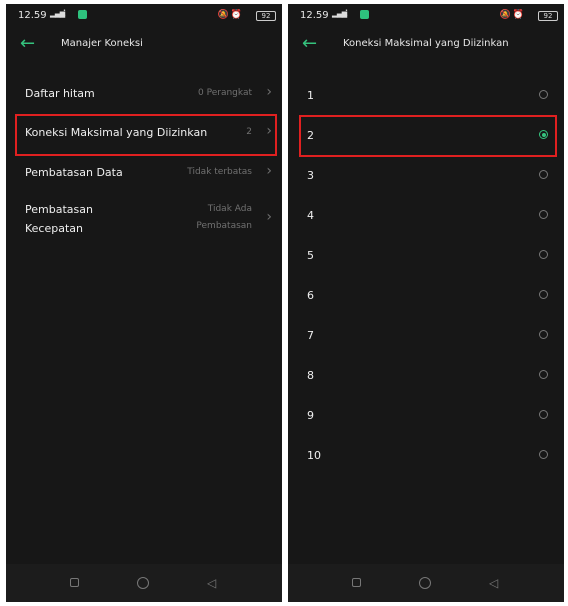 Image resolution: width=568 pixels, height=606 pixels. What do you see at coordinates (144, 94) in the screenshot?
I see `blacklist-row: Daftar hitam 0 Perangkat ›` at bounding box center [144, 94].